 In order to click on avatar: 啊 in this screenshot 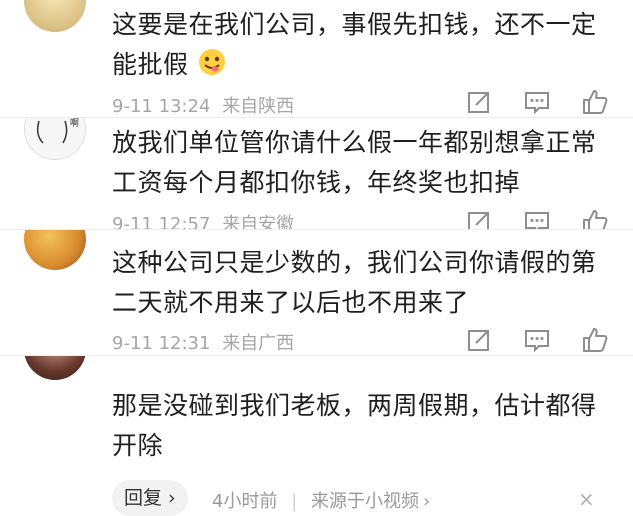, I will do `click(55, 139)`.